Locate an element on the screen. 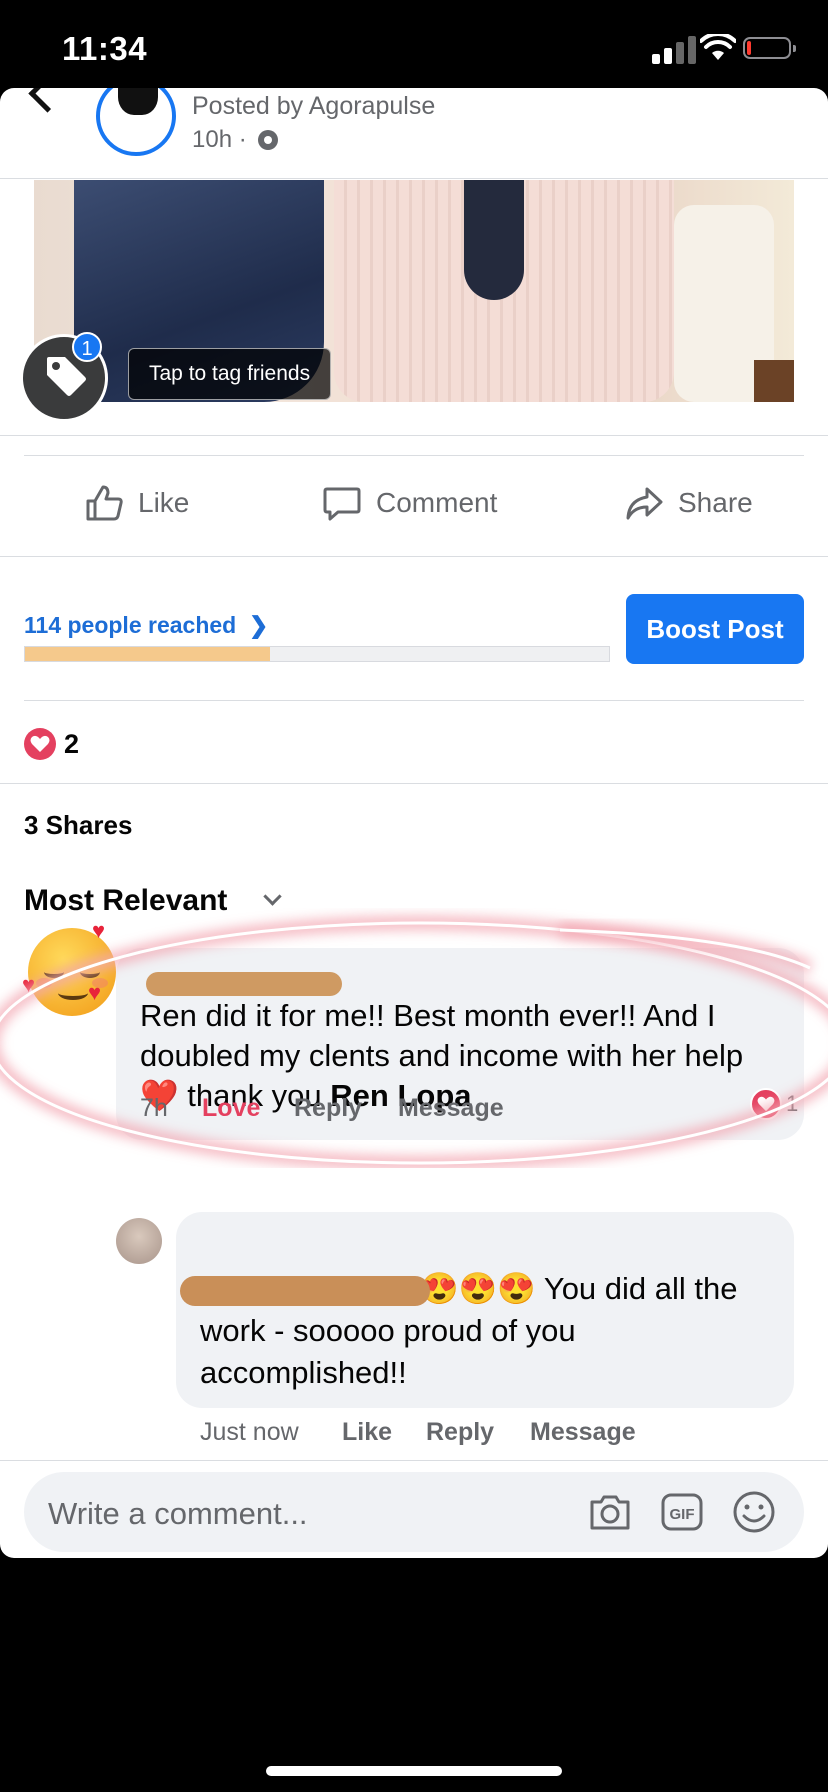  comment-love-icon is located at coordinates (766, 1104).